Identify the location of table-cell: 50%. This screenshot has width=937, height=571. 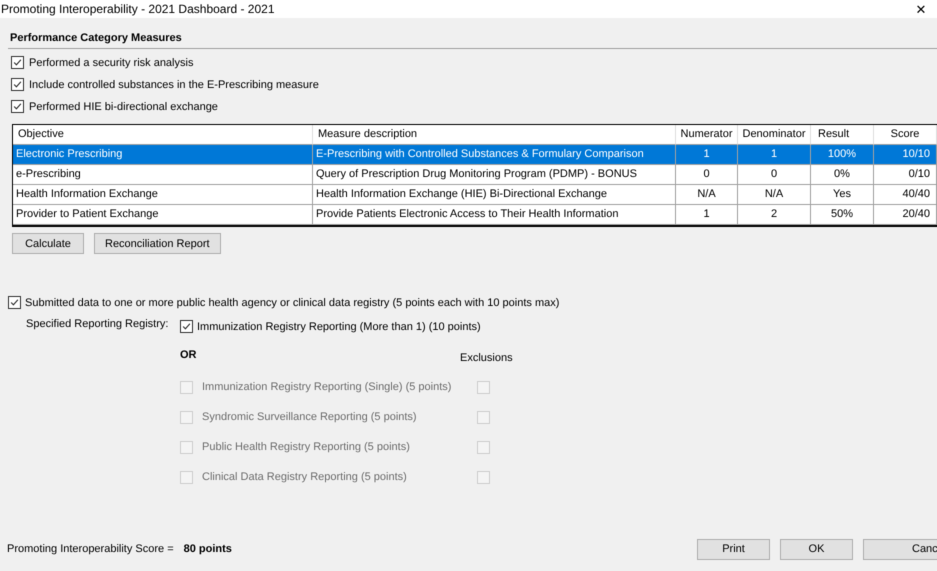
(842, 215).